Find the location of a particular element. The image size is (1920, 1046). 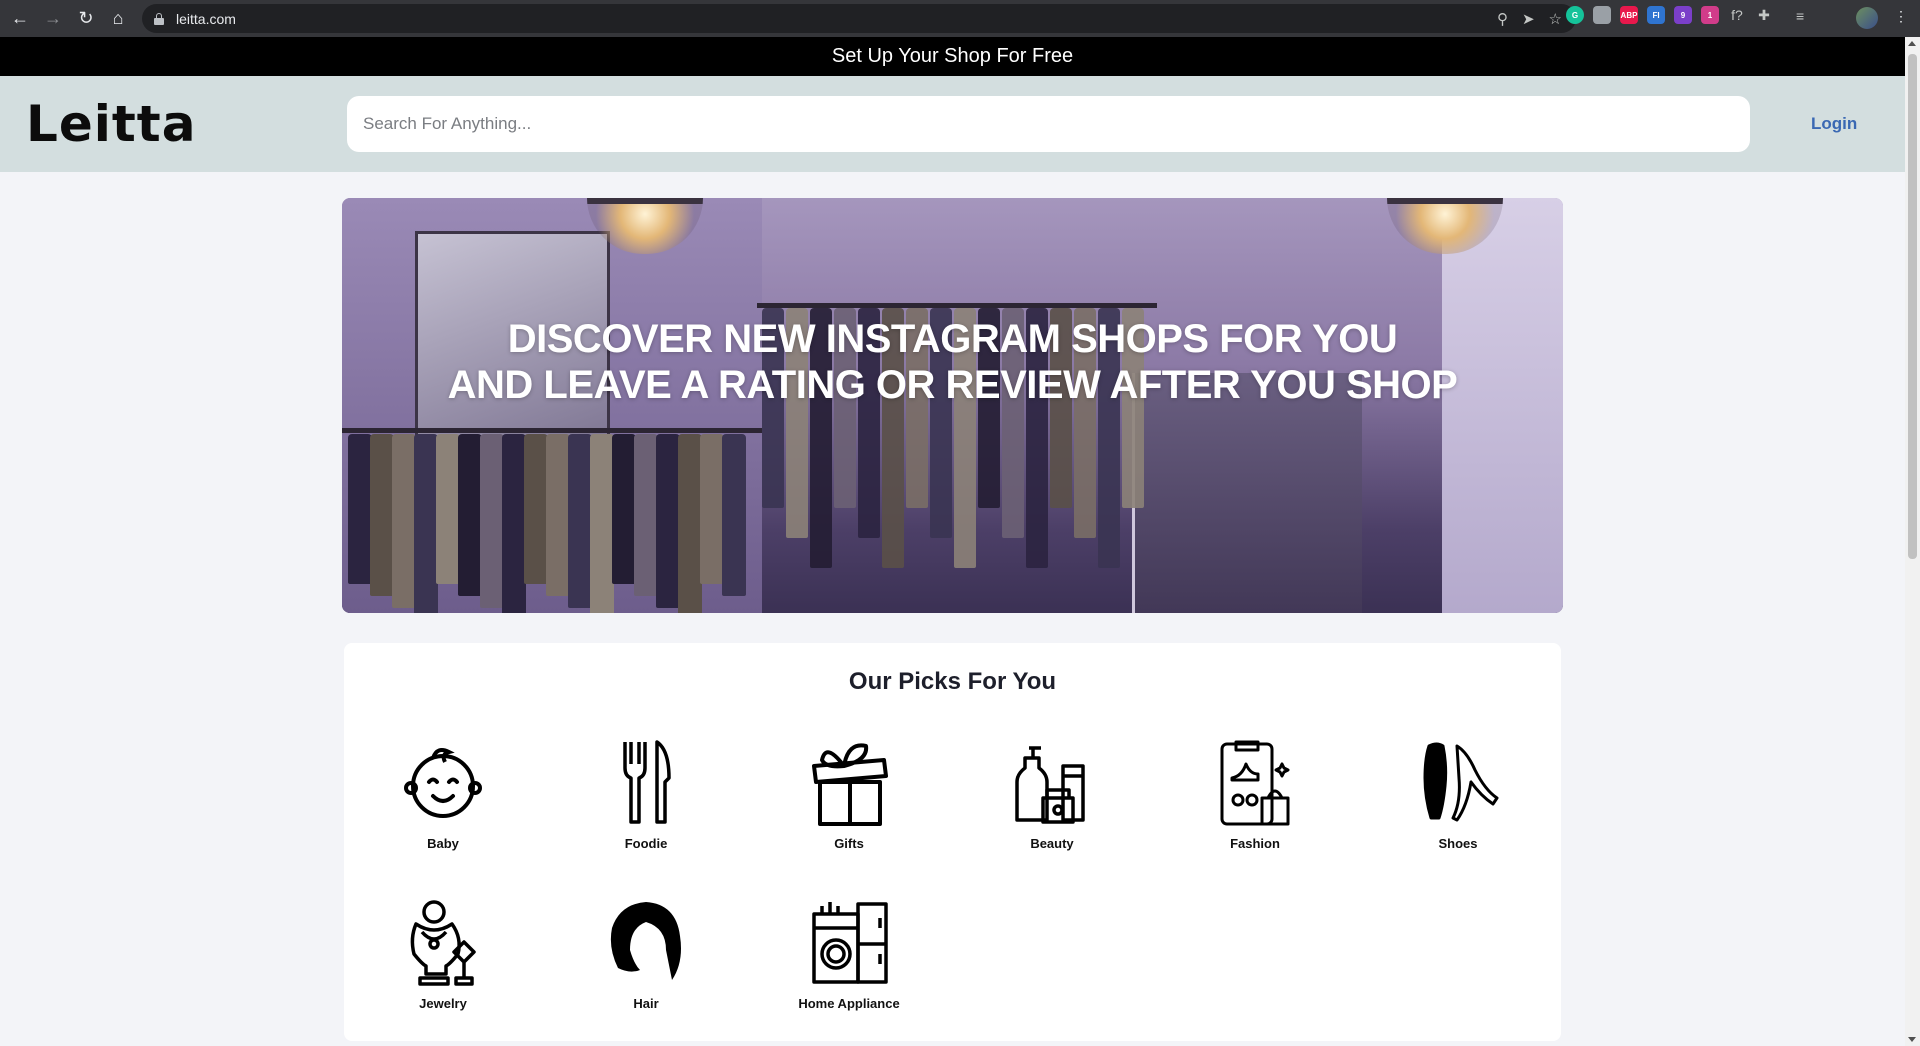

category-label: Hair is located at coordinates (646, 1003).